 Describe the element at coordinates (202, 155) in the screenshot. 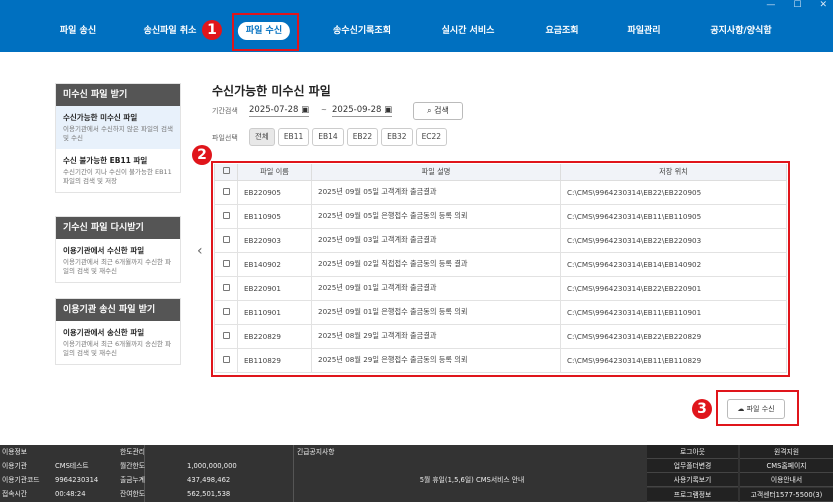

I see `step-badge-2: 2` at that location.